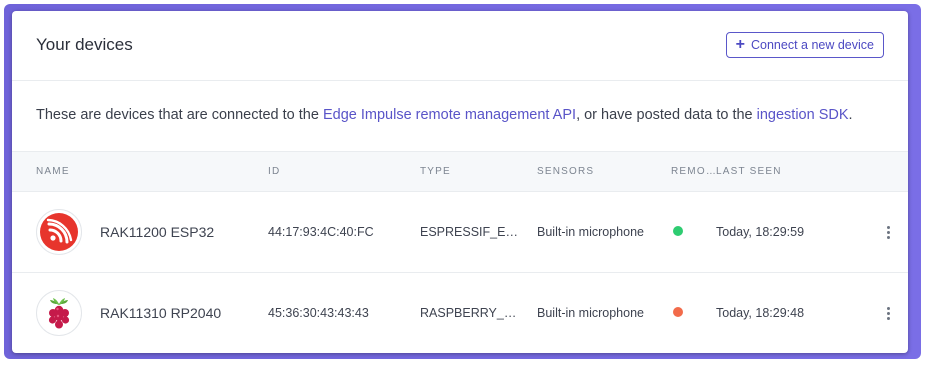 This screenshot has height=369, width=925. Describe the element at coordinates (478, 172) in the screenshot. I see `column-header-type: TYPE` at that location.